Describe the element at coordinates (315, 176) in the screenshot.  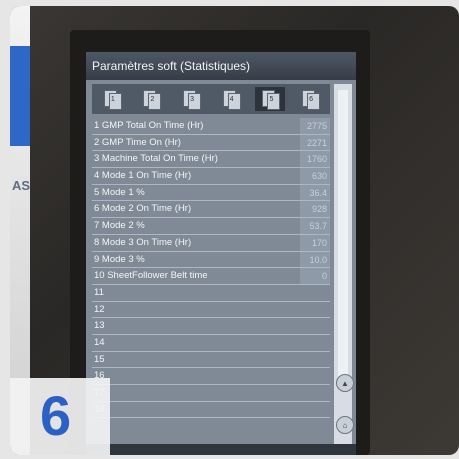
I see `row-value: 630` at that location.